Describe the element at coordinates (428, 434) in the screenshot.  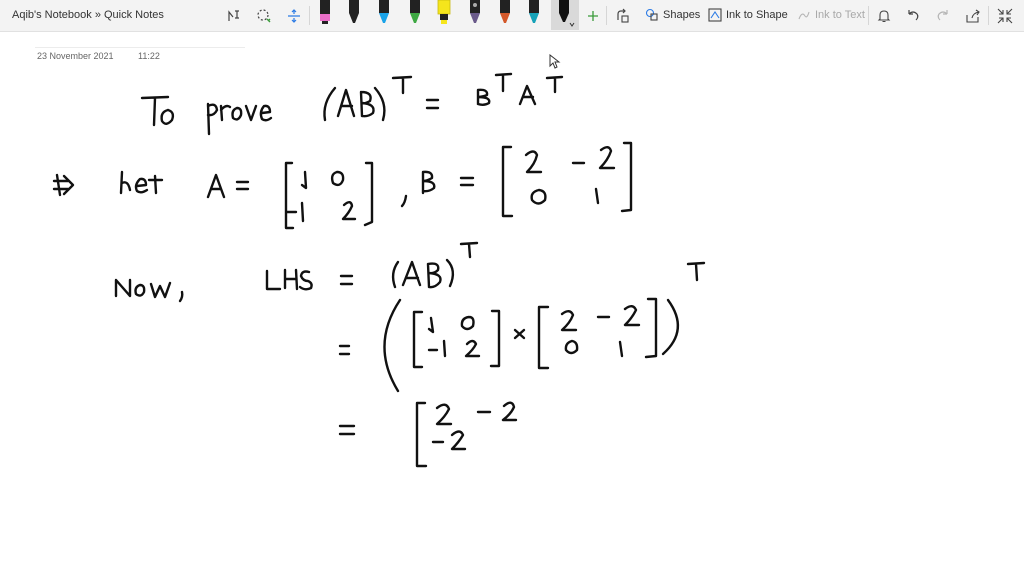
I see `ink-line-result` at that location.